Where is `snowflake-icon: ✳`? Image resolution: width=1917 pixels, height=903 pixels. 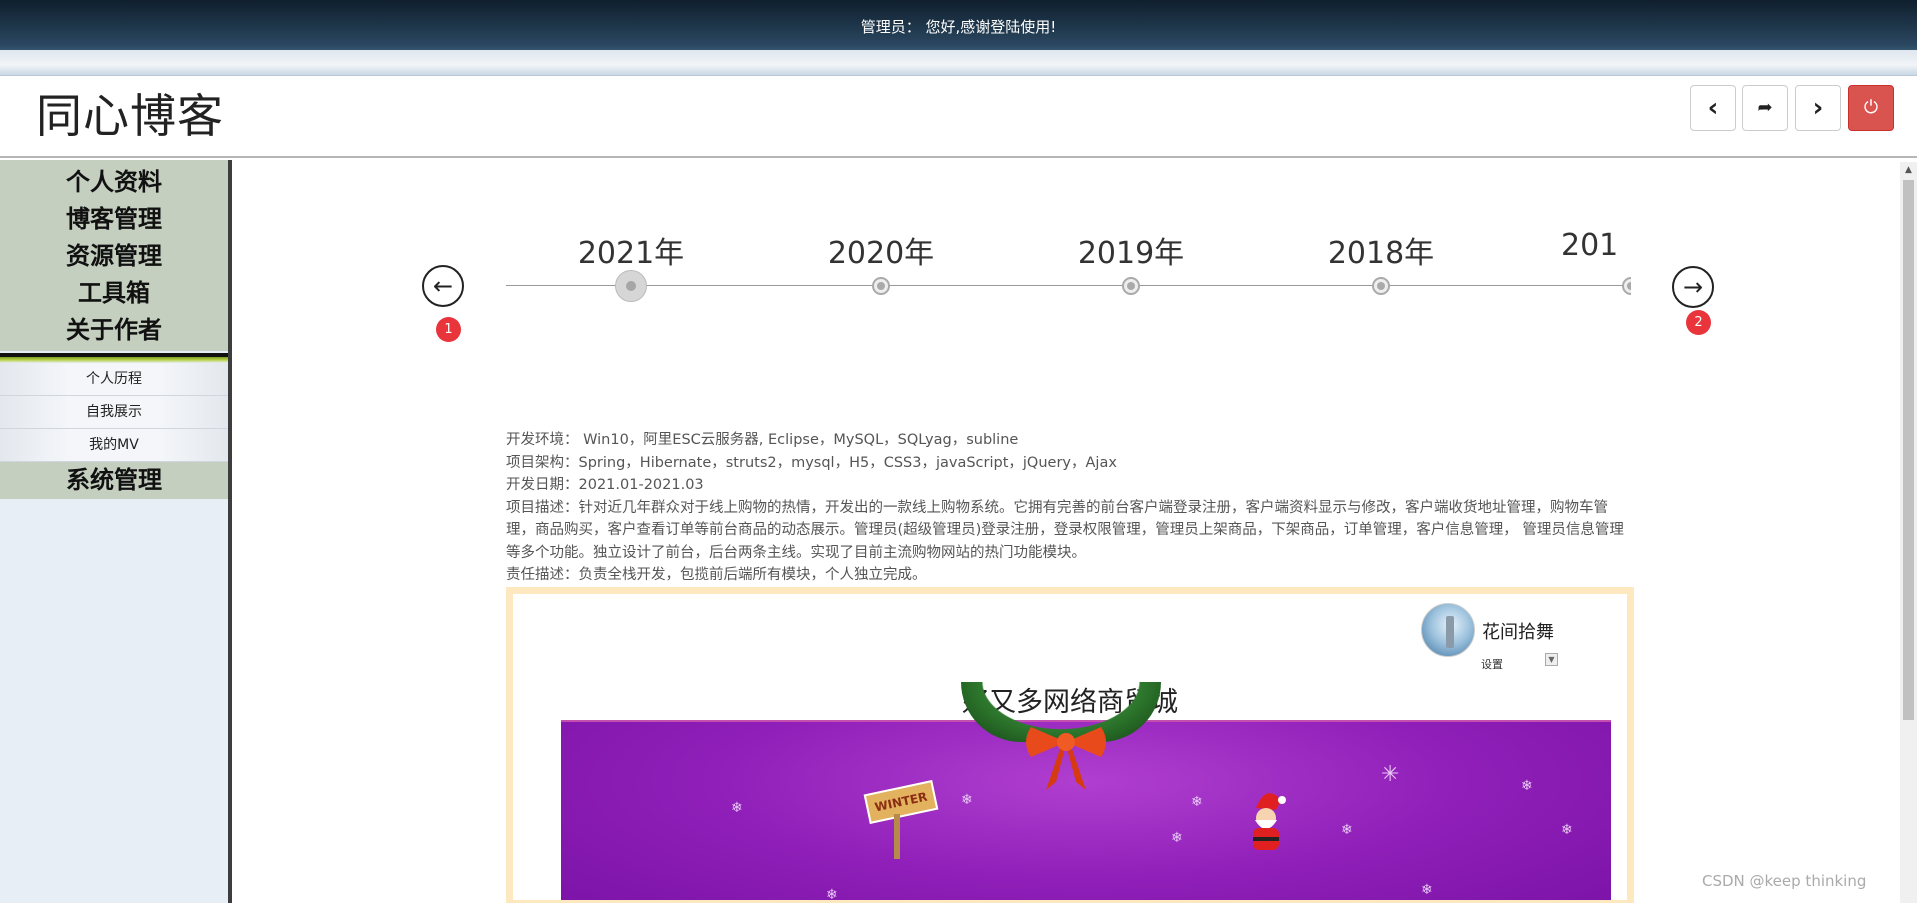 snowflake-icon: ✳ is located at coordinates (1390, 774).